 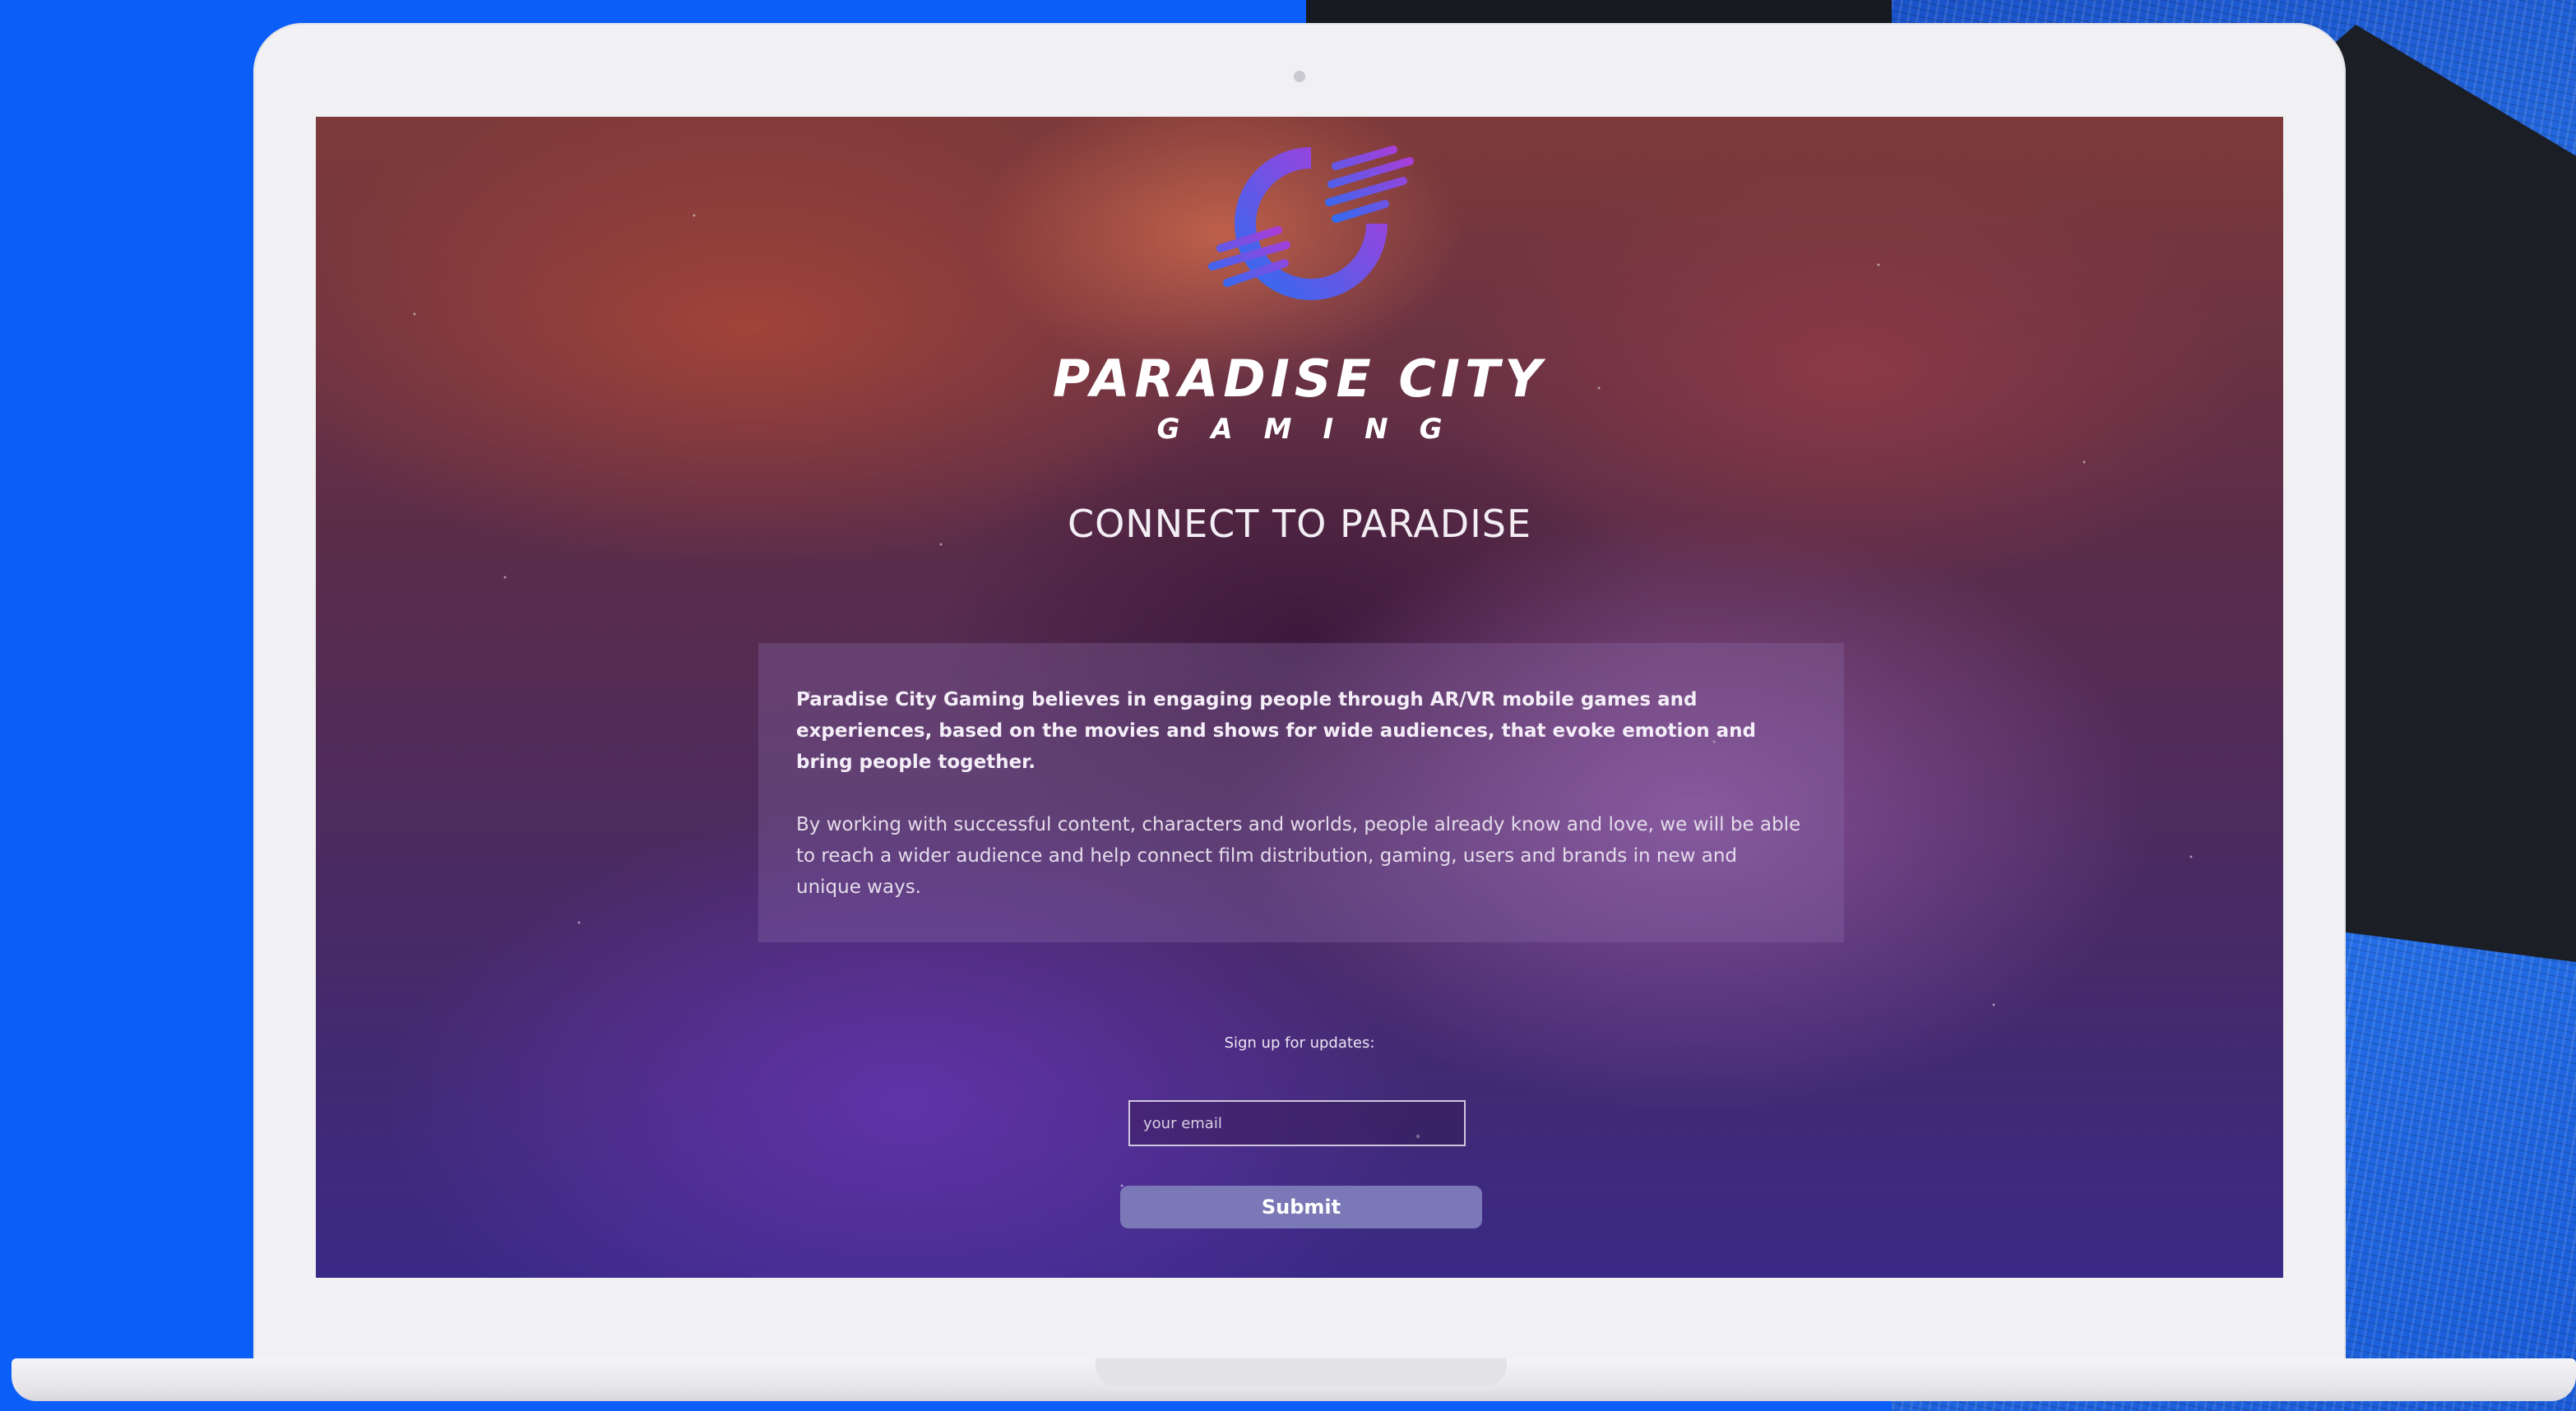 I want to click on laptop-trackpad-notch, so click(x=1301, y=1372).